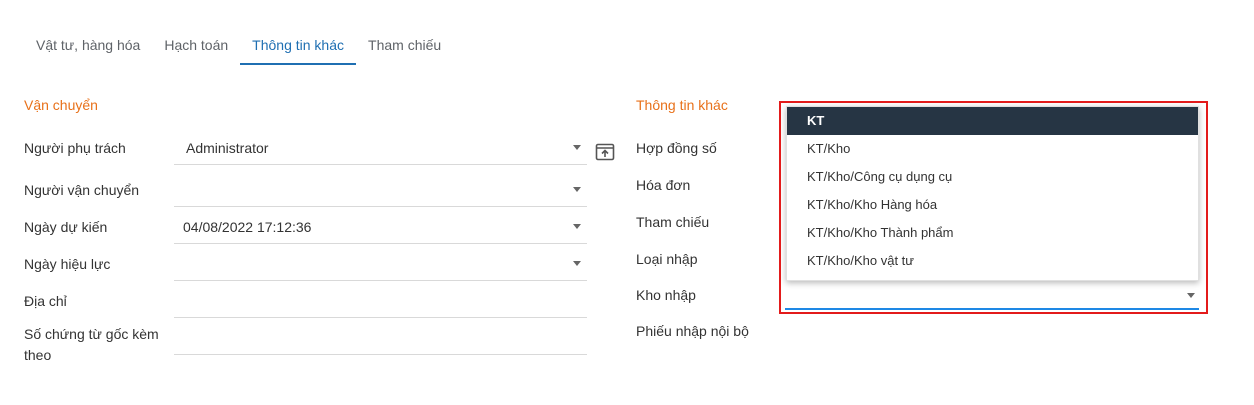 The image size is (1254, 405). What do you see at coordinates (88, 45) in the screenshot?
I see `tab-materials-goods: Vật tư, hàng hóa` at bounding box center [88, 45].